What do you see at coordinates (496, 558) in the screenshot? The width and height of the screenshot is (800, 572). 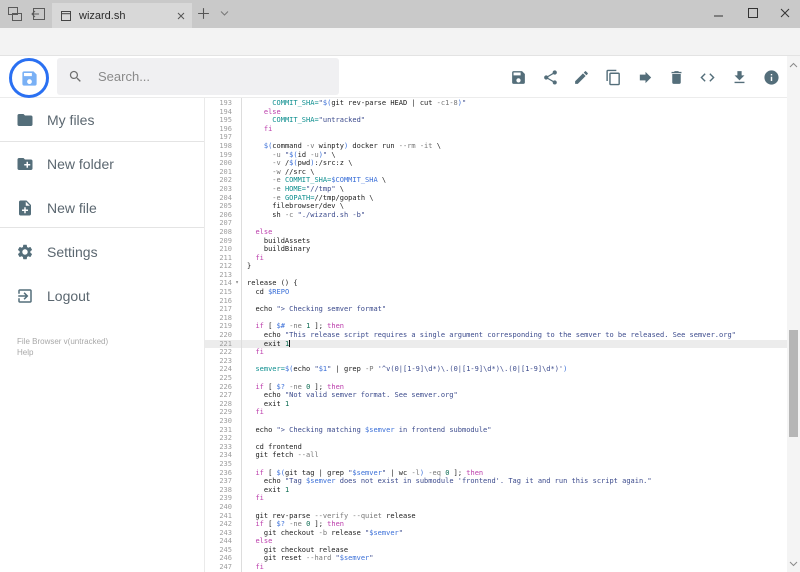 I see `code-line-246: 246 git reset --hard "$semver"` at bounding box center [496, 558].